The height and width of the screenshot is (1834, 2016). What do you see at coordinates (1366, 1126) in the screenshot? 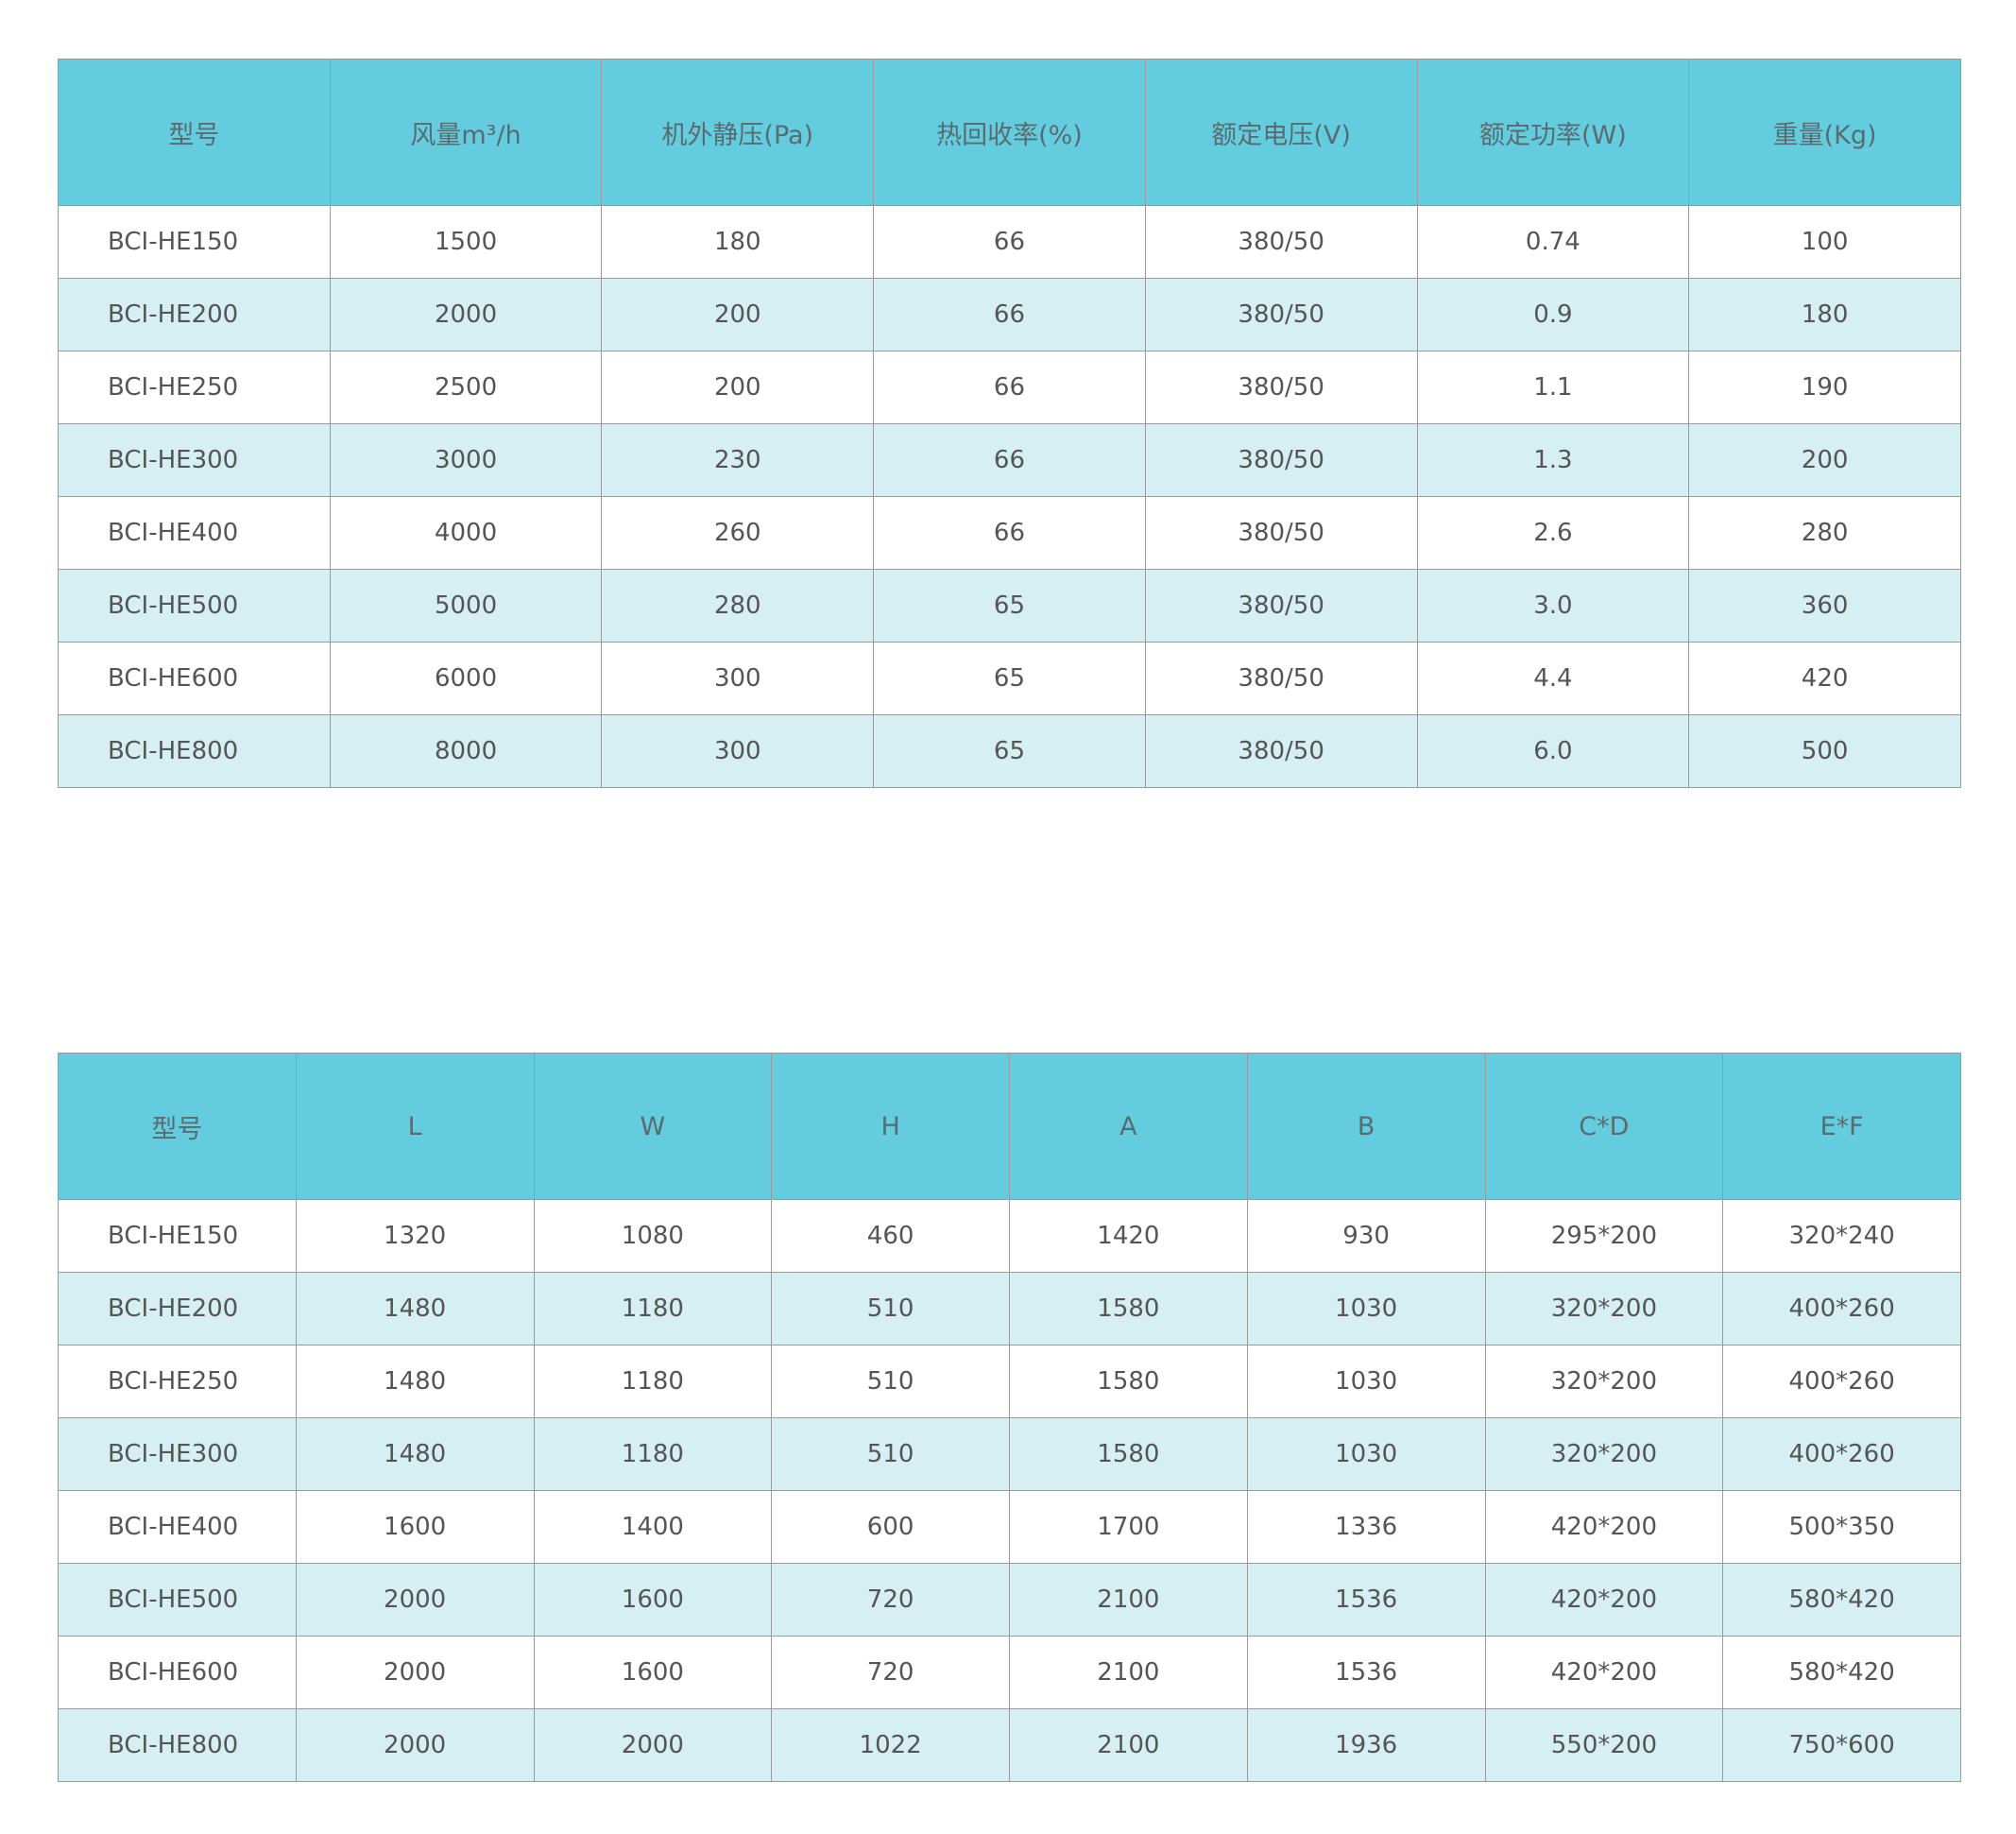
I see `header-b: B` at bounding box center [1366, 1126].